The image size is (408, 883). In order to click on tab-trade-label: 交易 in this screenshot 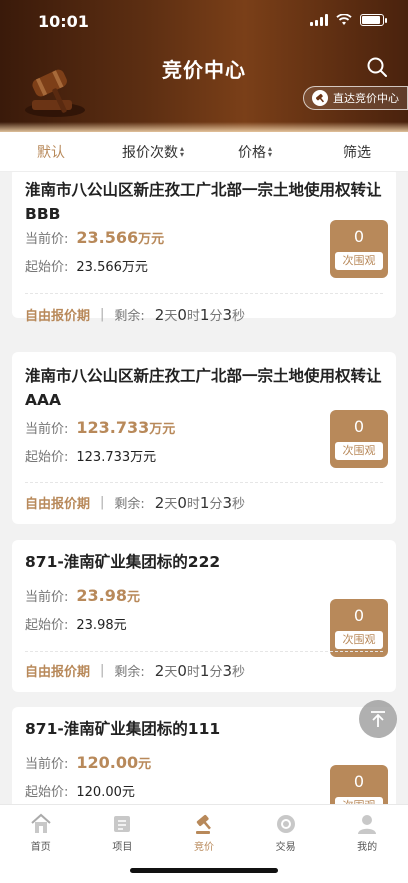, I will do `click(285, 847)`.